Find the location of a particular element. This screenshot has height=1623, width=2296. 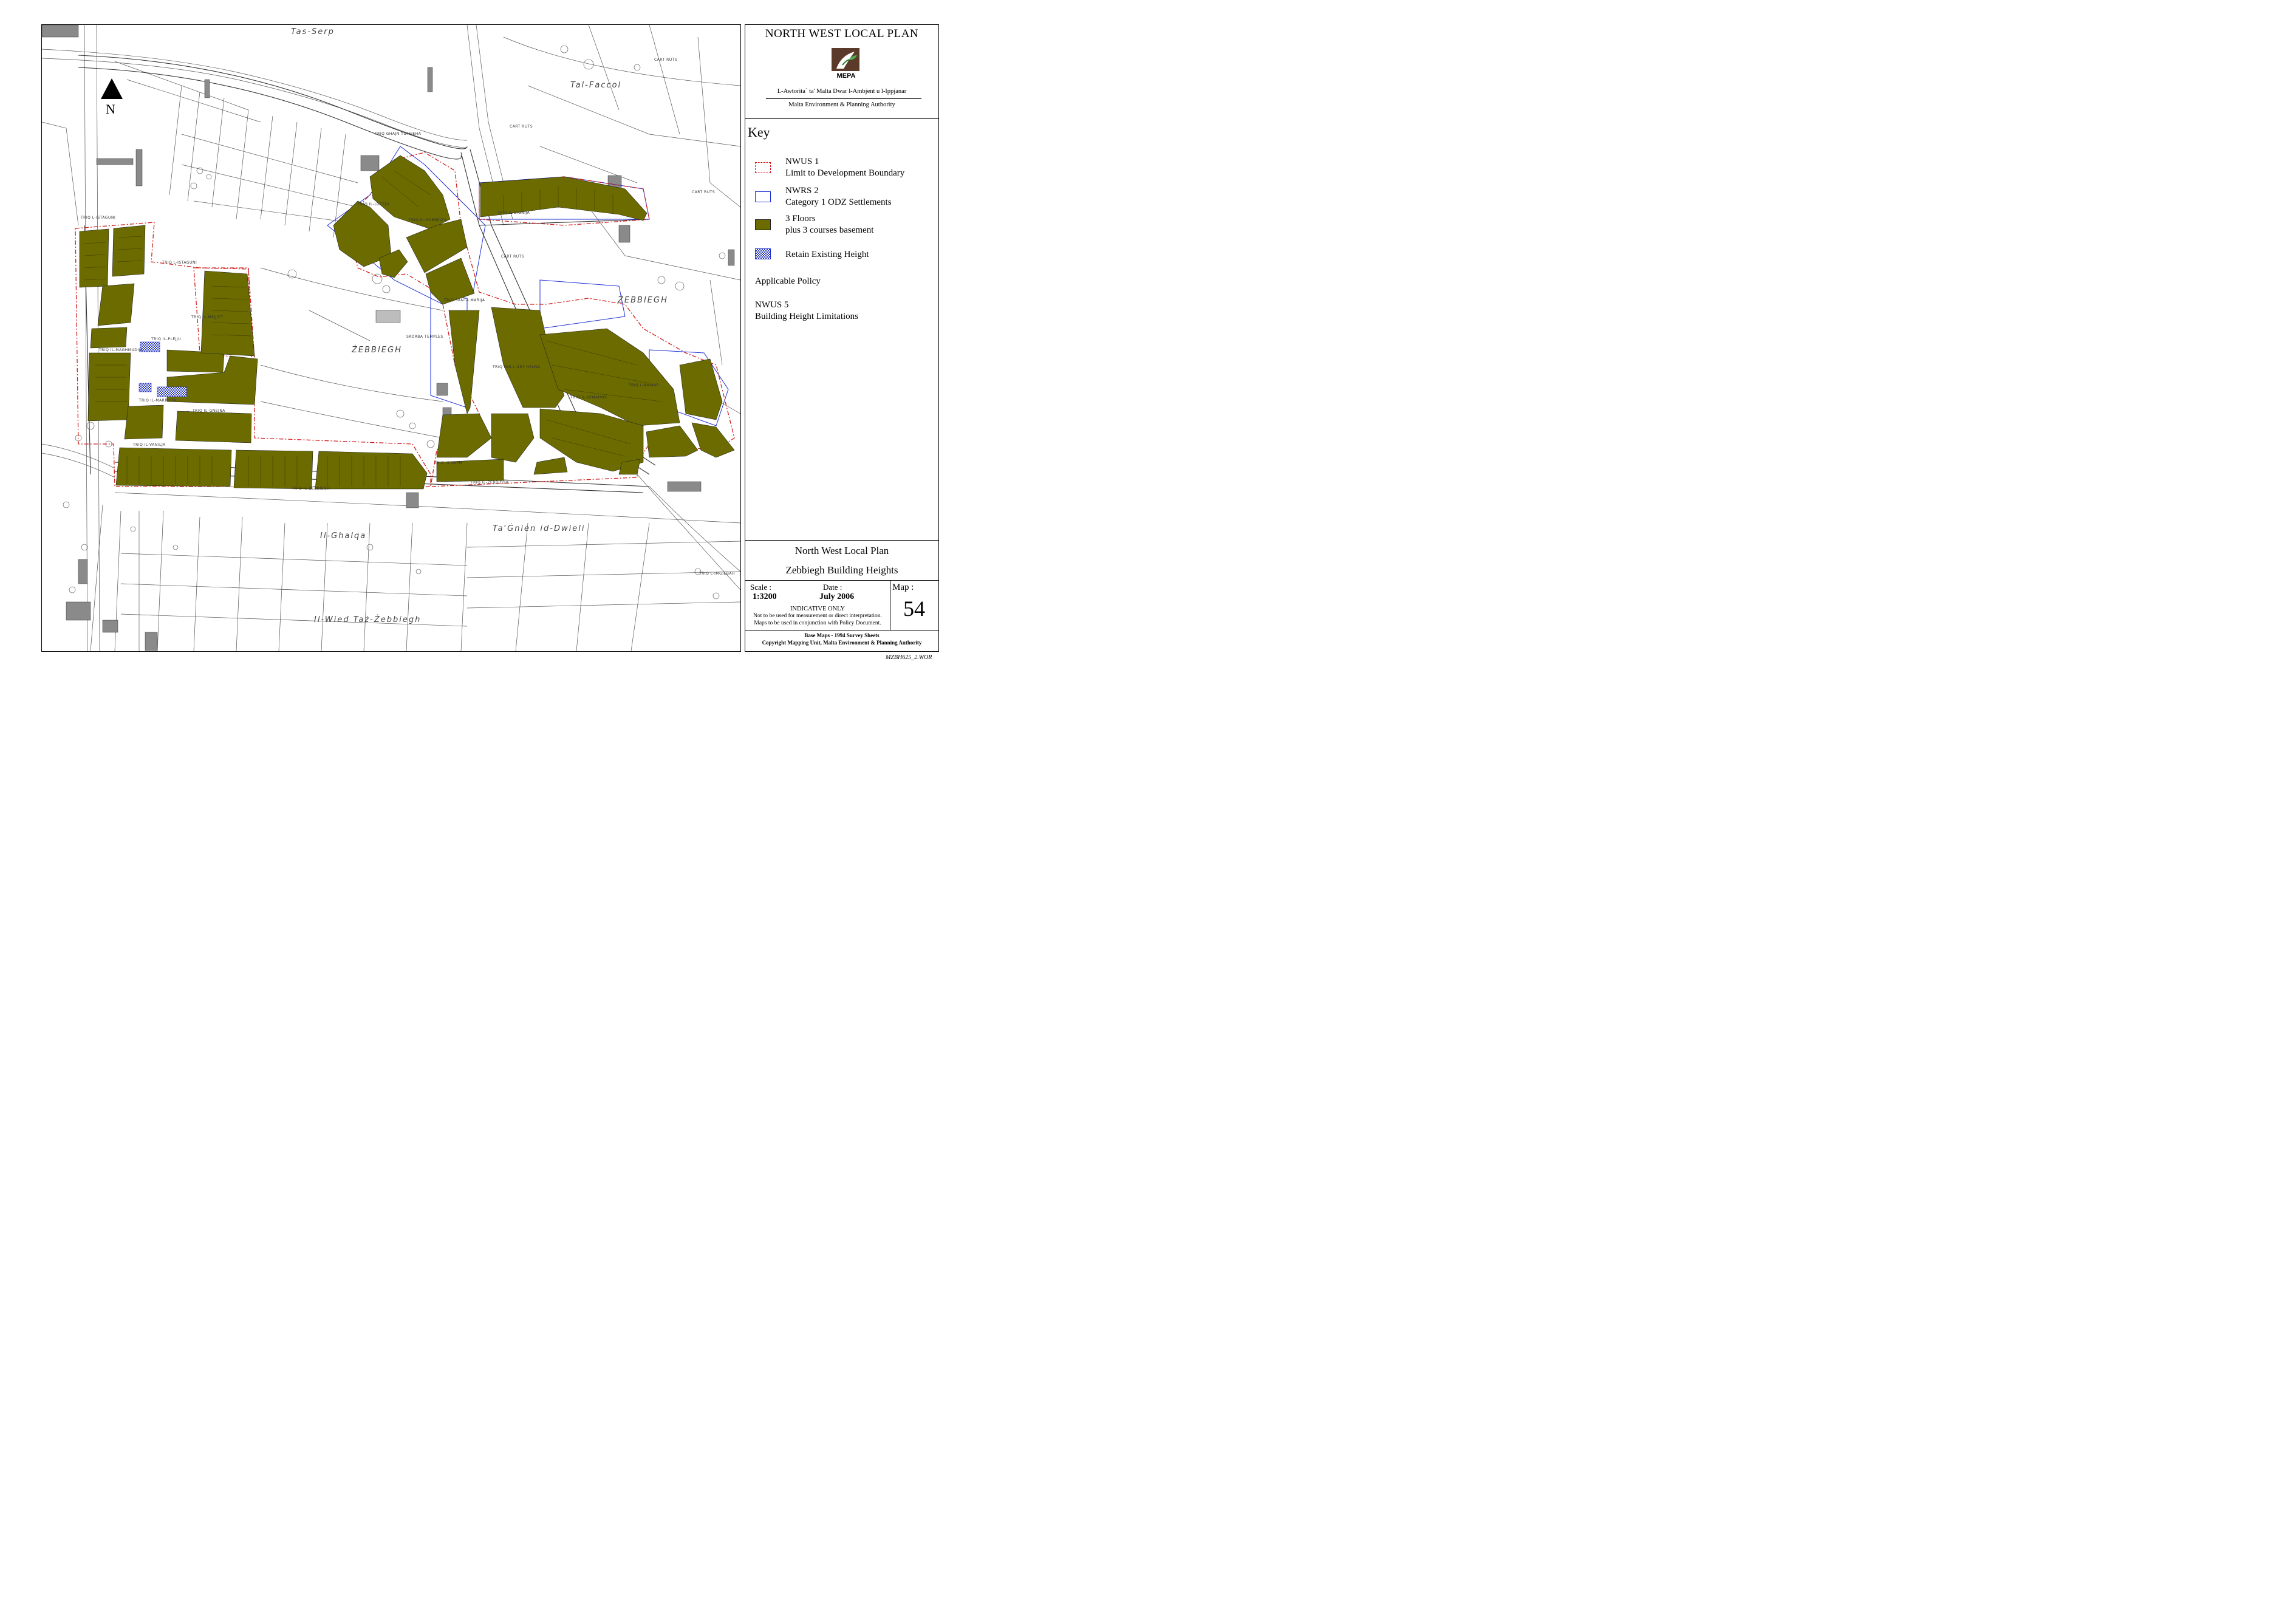

street-label: TRIQ IS-SEPM is located at coordinates (448, 463).